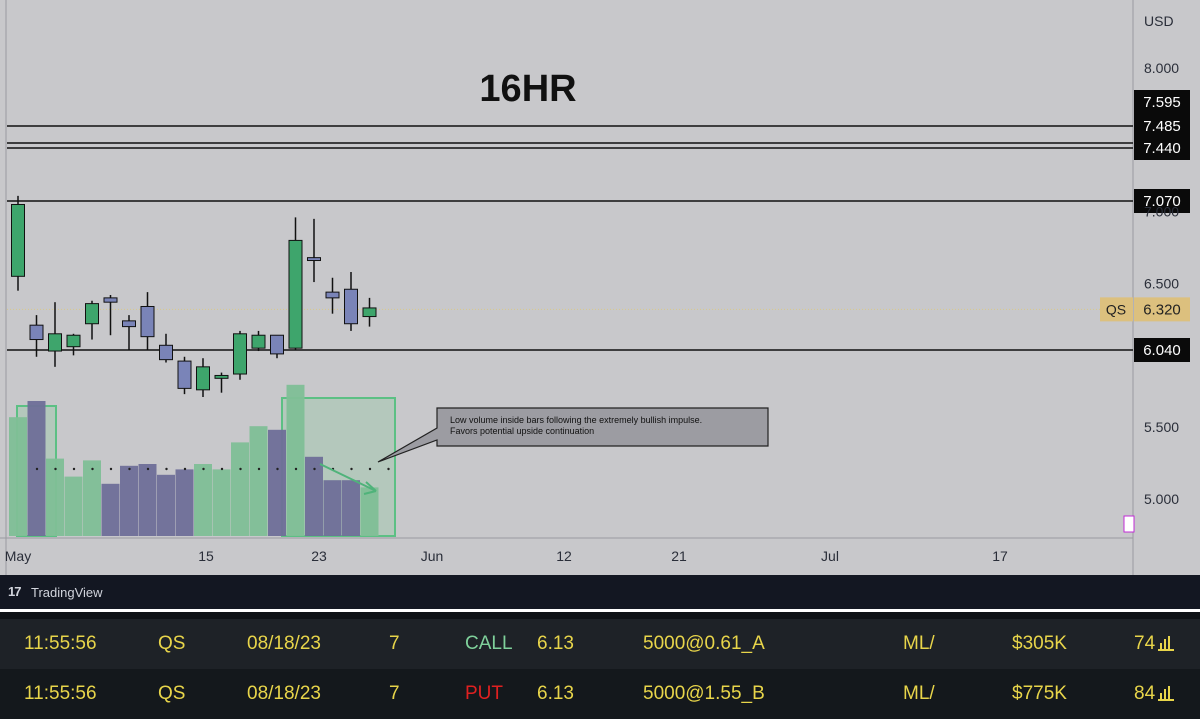 The image size is (1200, 719). I want to click on x-tick-label: Jun, so click(432, 556).